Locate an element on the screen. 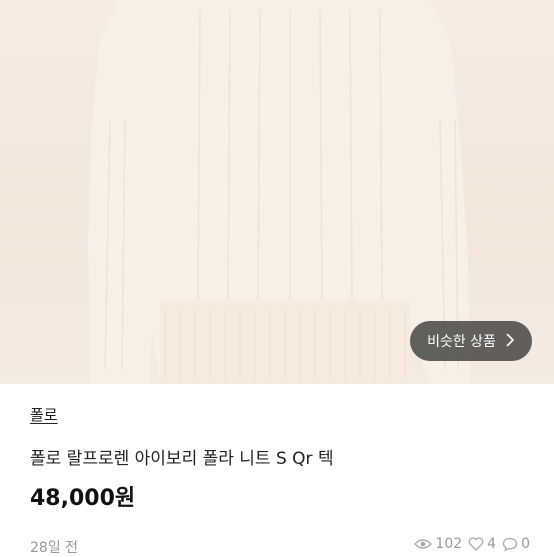 This screenshot has height=557, width=554. views-stat: 102 is located at coordinates (438, 544).